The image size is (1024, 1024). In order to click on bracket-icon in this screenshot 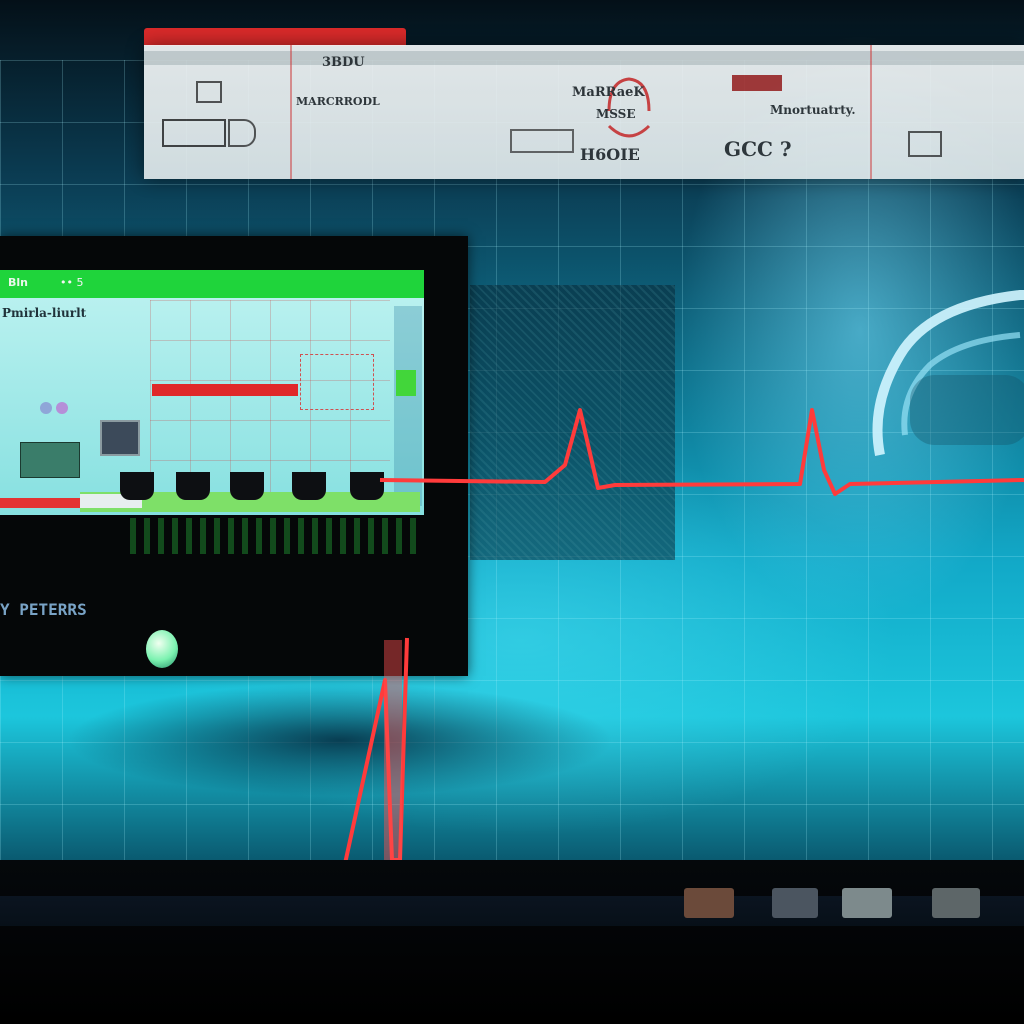, I will do `click(242, 133)`.